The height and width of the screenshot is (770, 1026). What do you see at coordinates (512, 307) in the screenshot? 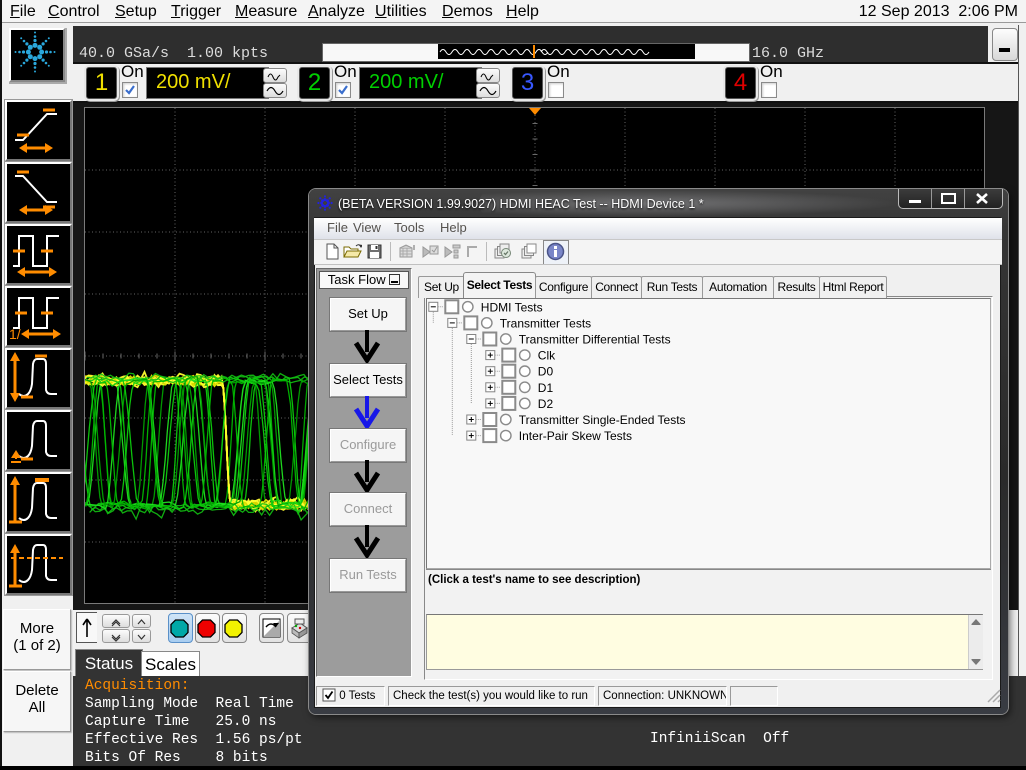
I see `svg-text: HDMI Tests` at bounding box center [512, 307].